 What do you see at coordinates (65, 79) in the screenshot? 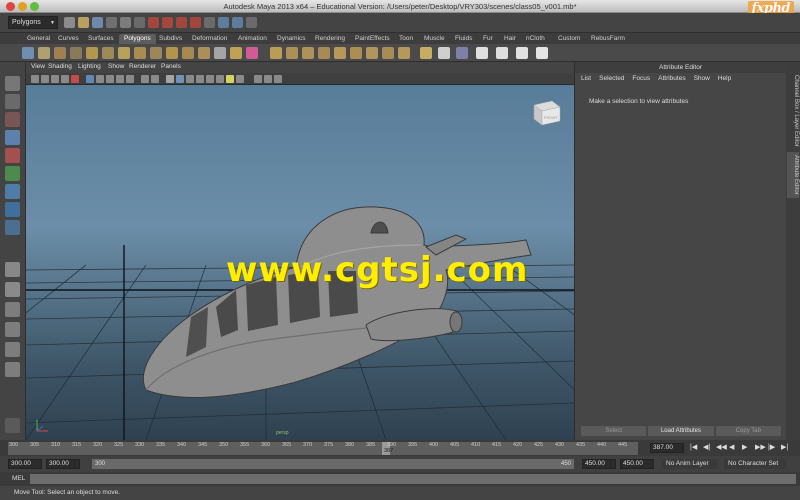
I see `image-plane-icon` at bounding box center [65, 79].